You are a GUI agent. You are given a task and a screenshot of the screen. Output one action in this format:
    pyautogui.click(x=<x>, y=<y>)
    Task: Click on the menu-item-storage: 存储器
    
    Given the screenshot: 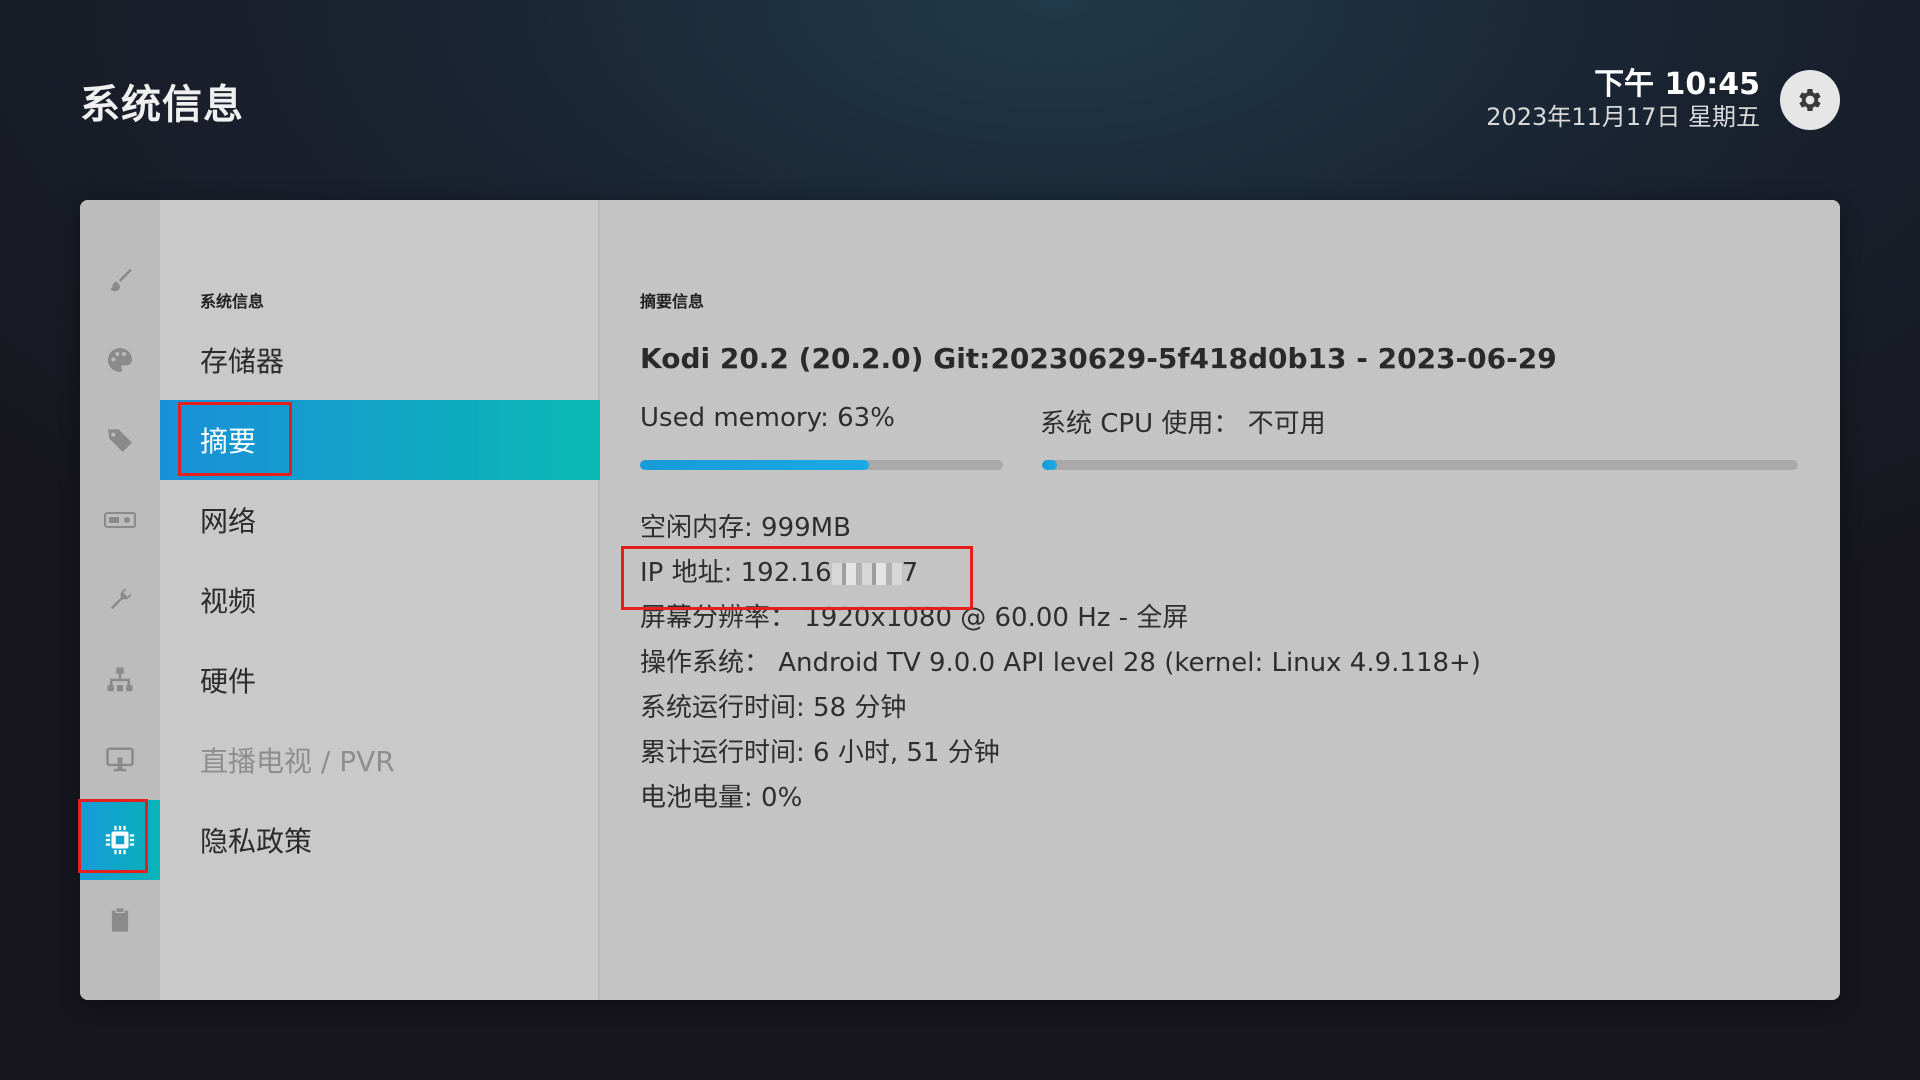 What is the action you would take?
    pyautogui.click(x=380, y=360)
    